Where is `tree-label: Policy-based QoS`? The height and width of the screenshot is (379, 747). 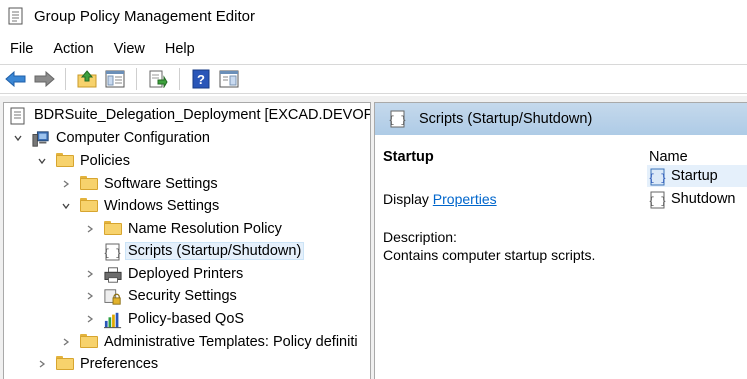
tree-label: Policy-based QoS is located at coordinates (186, 319).